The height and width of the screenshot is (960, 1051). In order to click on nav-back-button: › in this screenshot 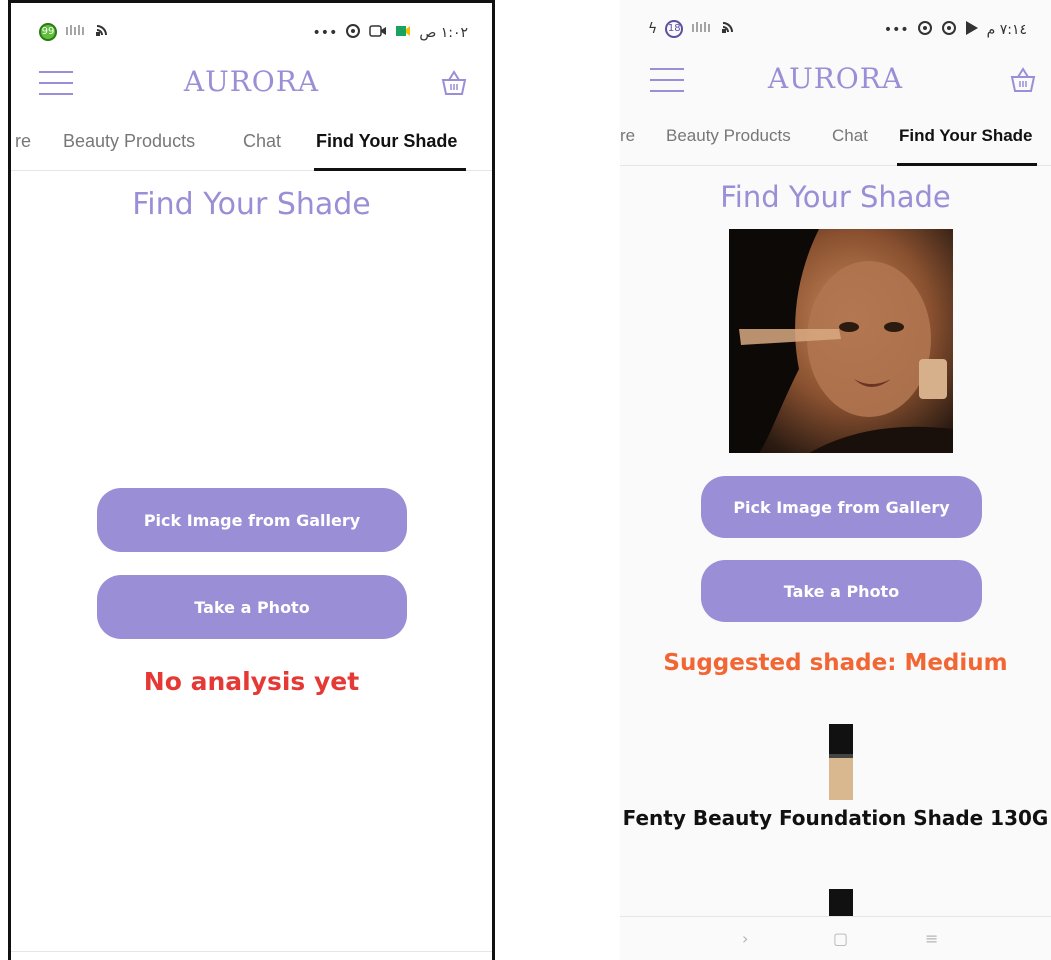, I will do `click(745, 938)`.